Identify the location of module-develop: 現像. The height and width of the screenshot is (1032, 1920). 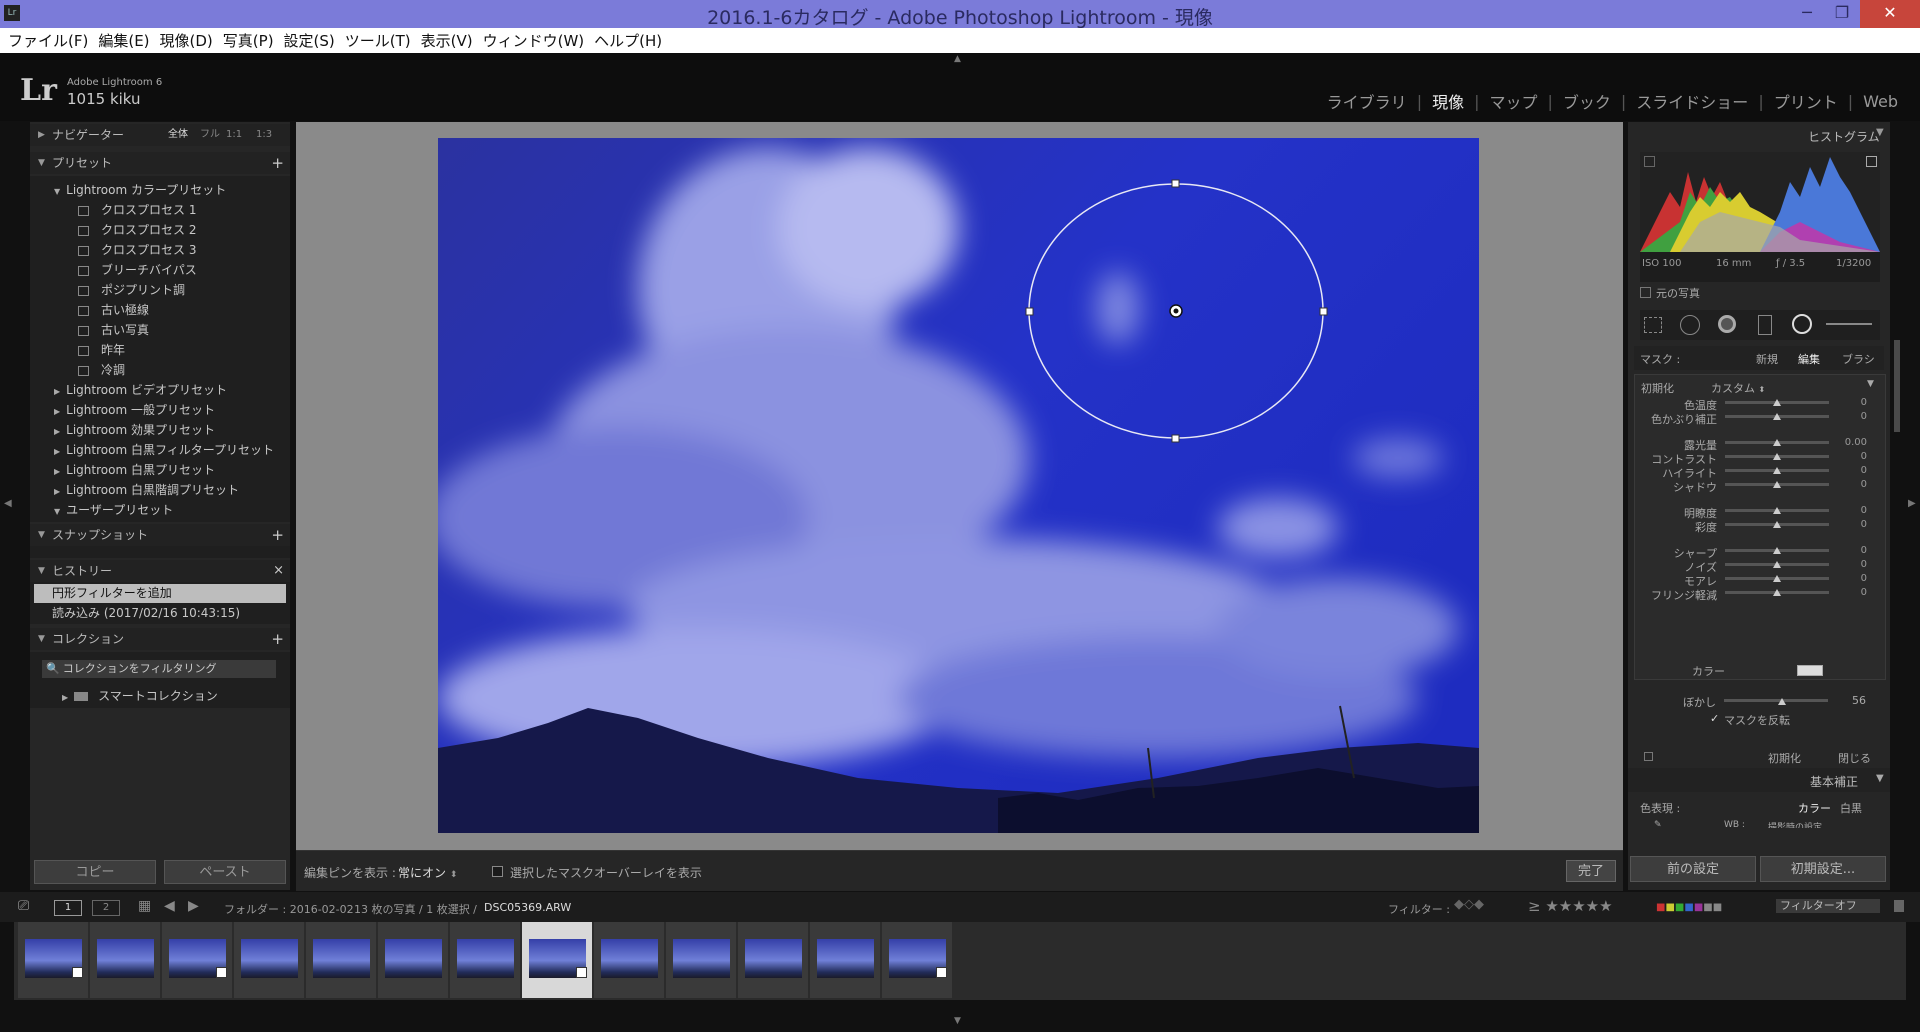
(1448, 101).